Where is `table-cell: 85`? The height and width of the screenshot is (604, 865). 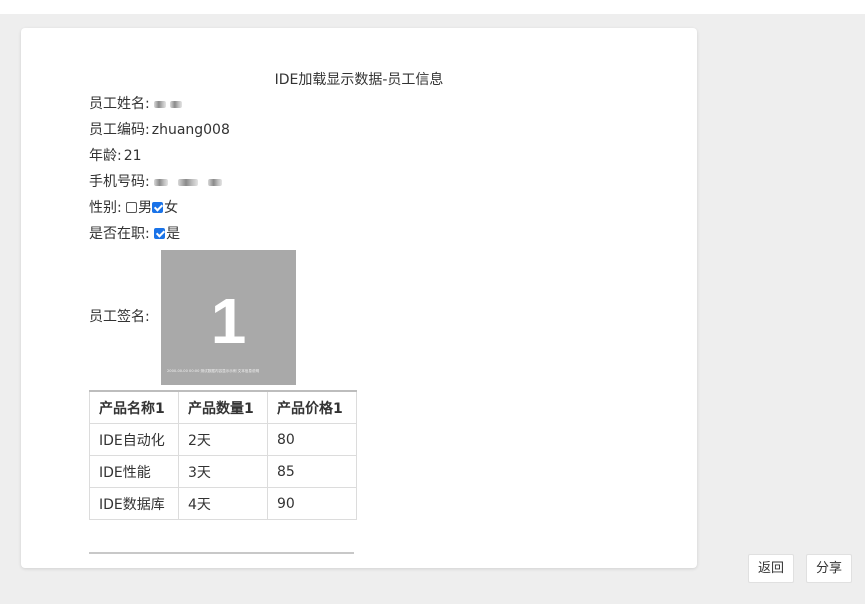 table-cell: 85 is located at coordinates (312, 471).